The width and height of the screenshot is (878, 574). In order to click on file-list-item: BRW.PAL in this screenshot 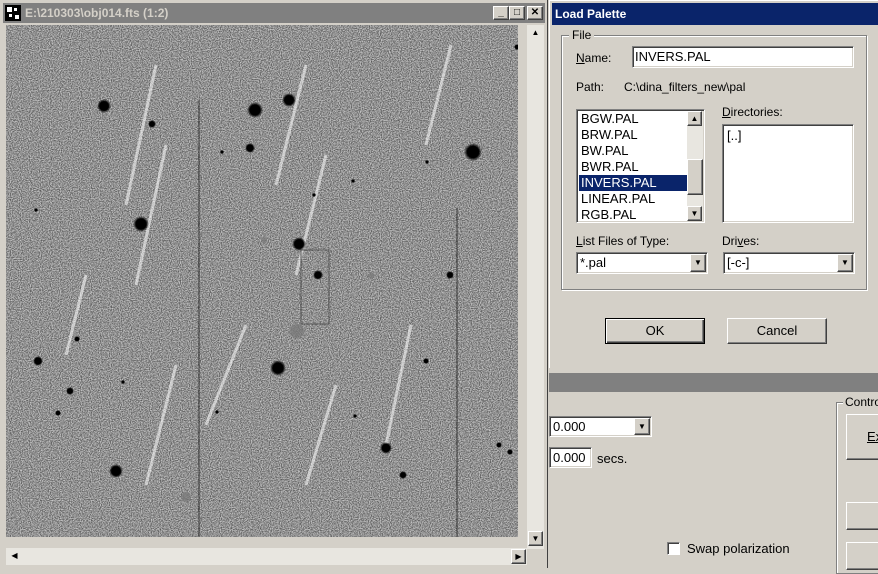, I will do `click(635, 135)`.